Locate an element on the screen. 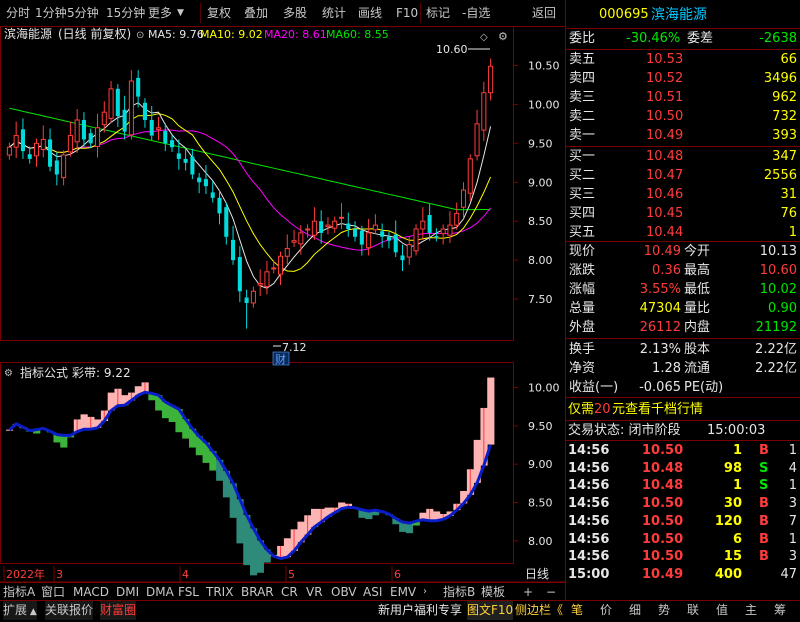  ask-row: 卖二 10.50 732 is located at coordinates (683, 117).